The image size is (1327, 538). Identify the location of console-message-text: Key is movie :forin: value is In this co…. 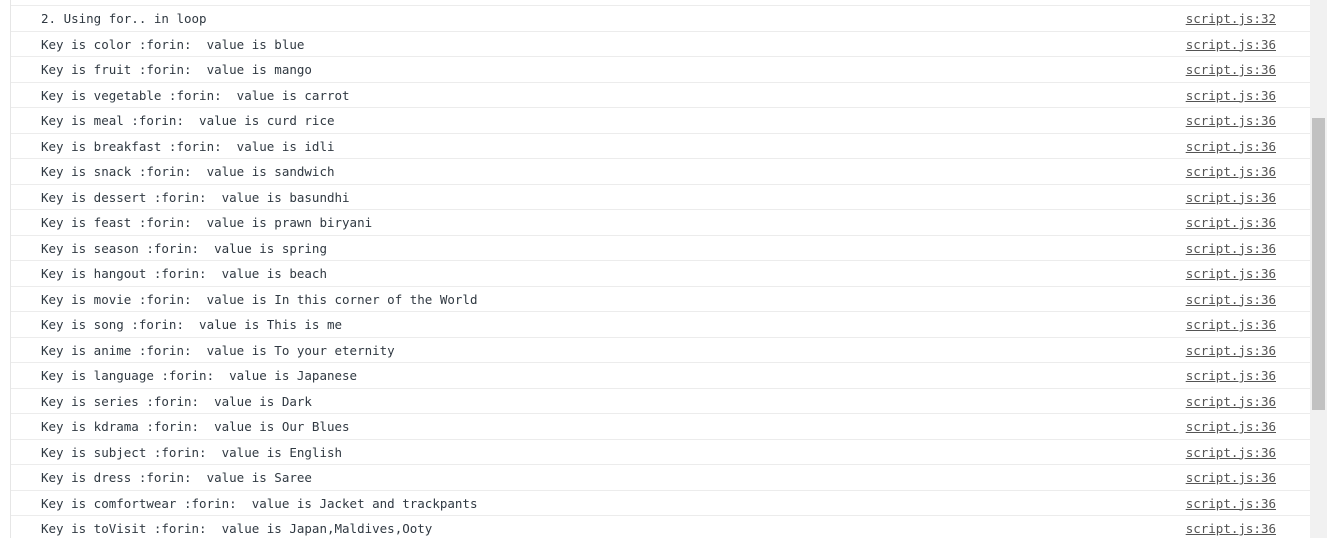
(259, 299).